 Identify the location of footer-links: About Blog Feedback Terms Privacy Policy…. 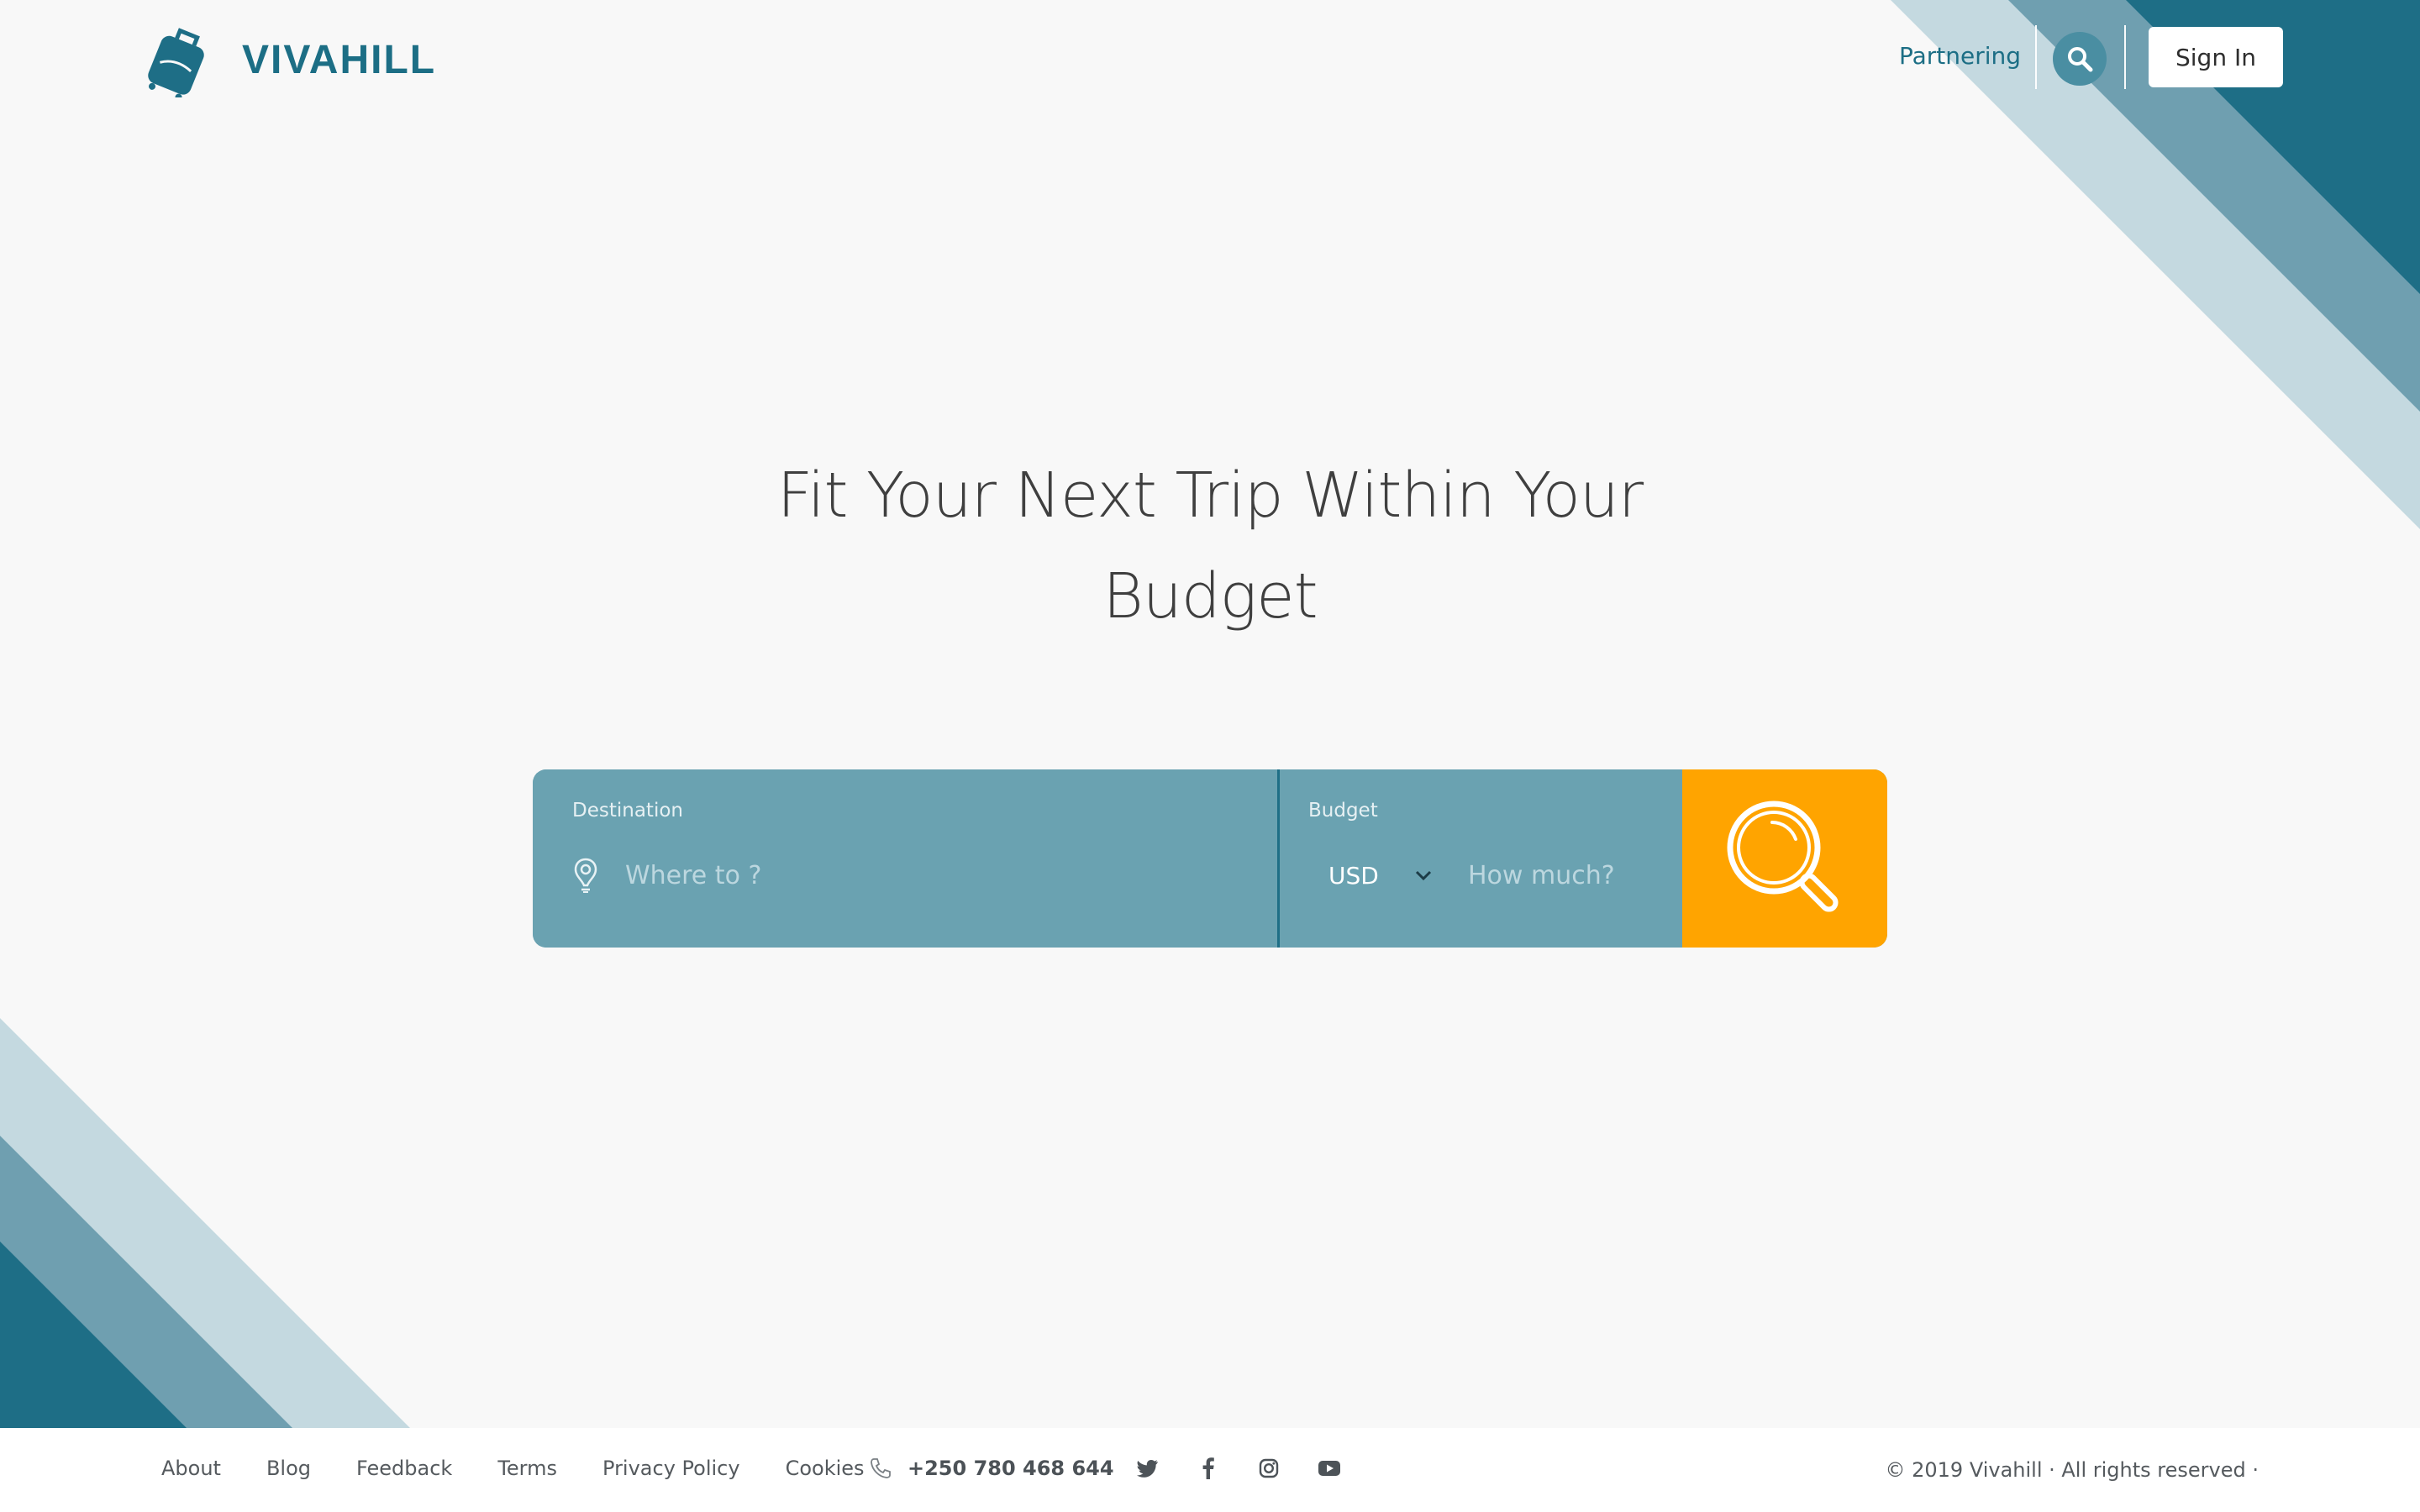
(536, 1468).